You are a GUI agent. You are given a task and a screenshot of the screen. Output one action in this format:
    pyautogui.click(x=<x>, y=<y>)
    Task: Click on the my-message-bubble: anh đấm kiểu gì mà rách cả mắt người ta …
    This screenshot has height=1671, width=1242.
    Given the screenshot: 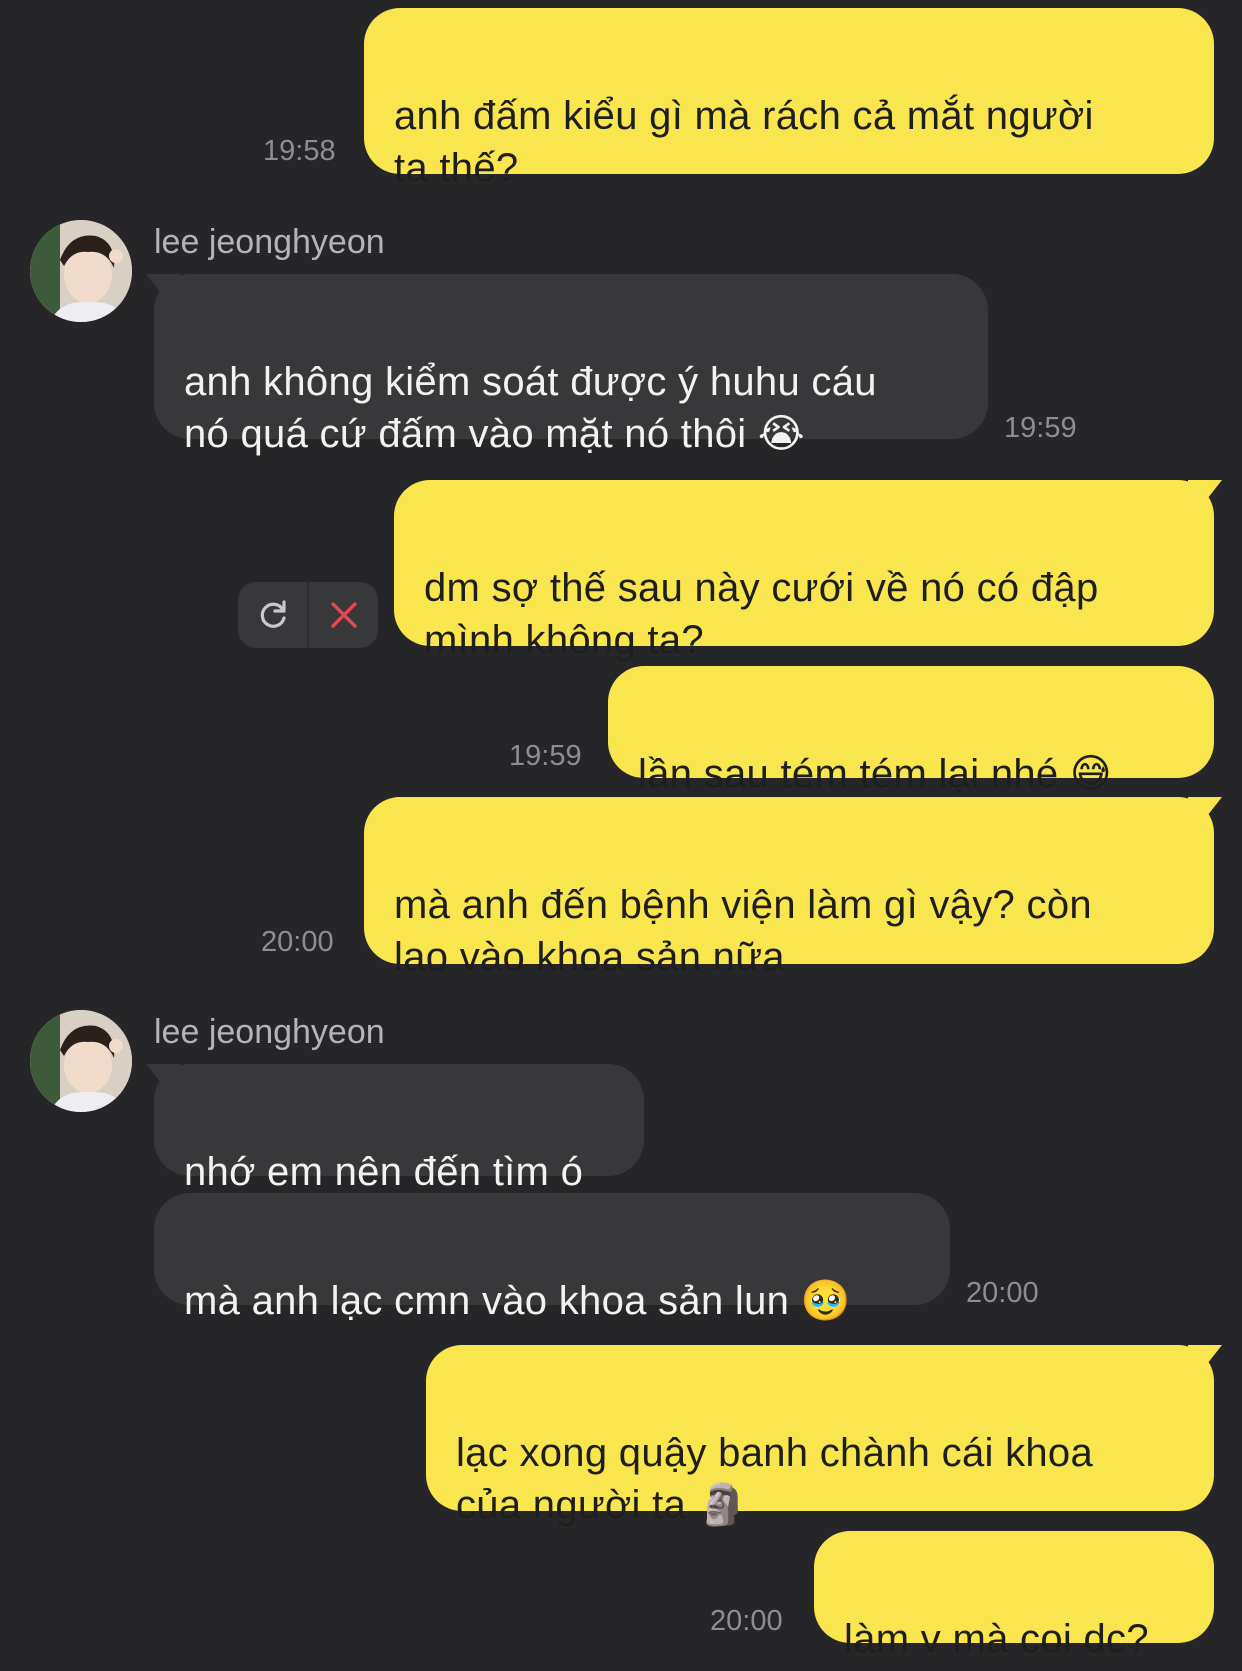 What is the action you would take?
    pyautogui.click(x=789, y=99)
    